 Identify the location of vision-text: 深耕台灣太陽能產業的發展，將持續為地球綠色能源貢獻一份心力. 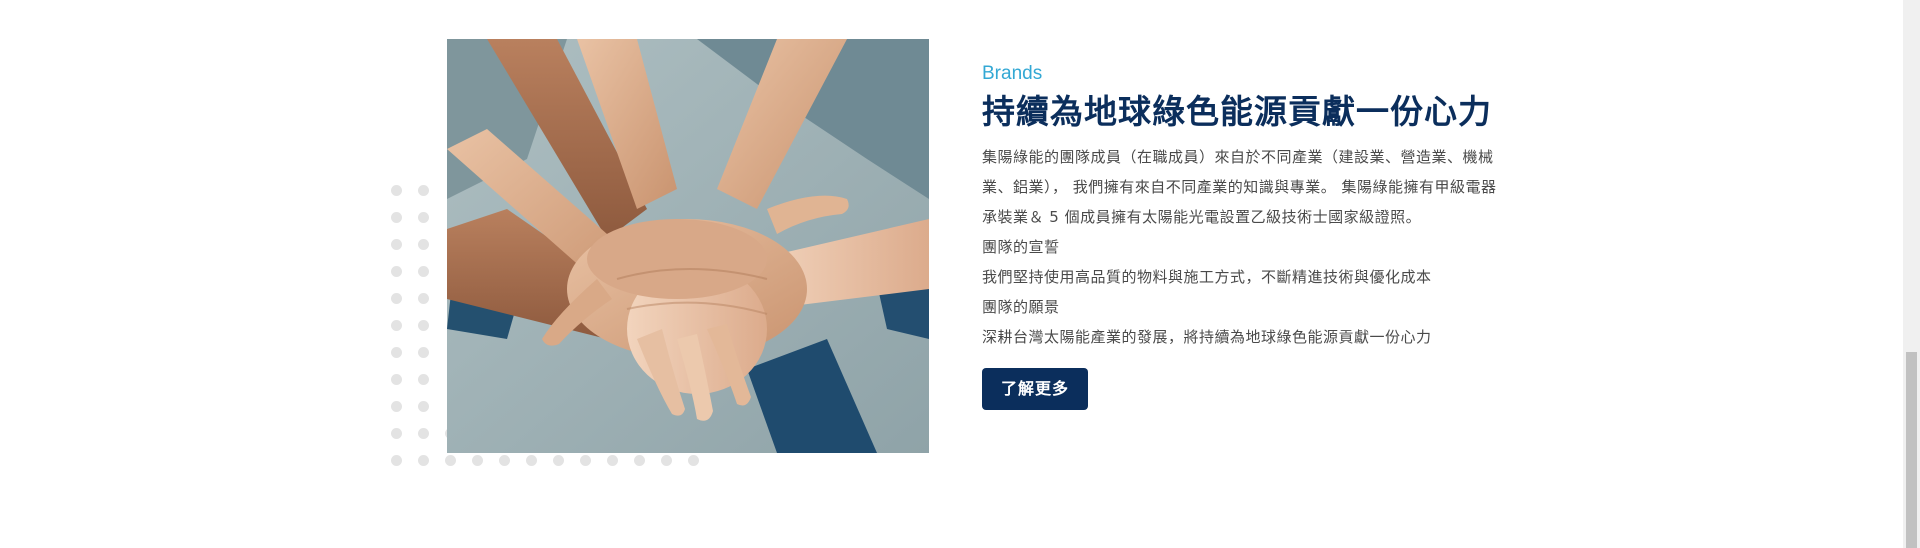
(1207, 337).